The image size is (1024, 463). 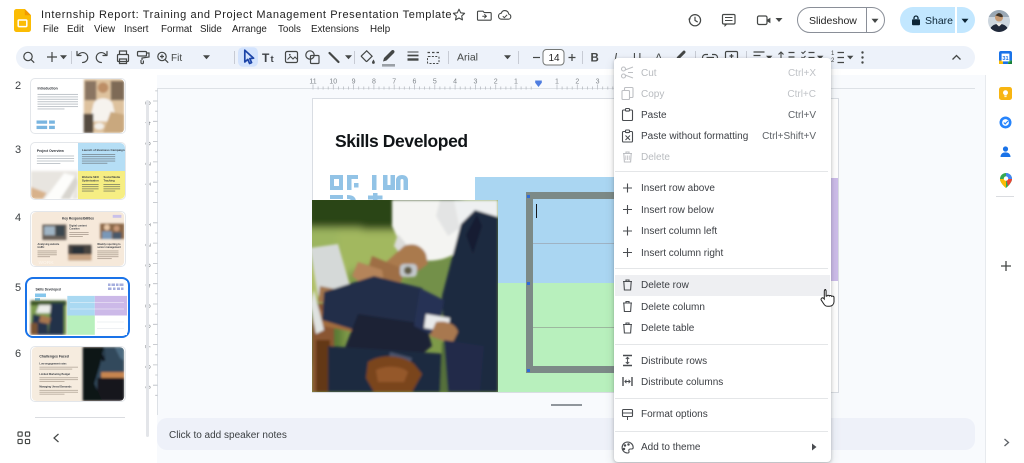 I want to click on svg-text: Introduction, so click(x=48, y=89).